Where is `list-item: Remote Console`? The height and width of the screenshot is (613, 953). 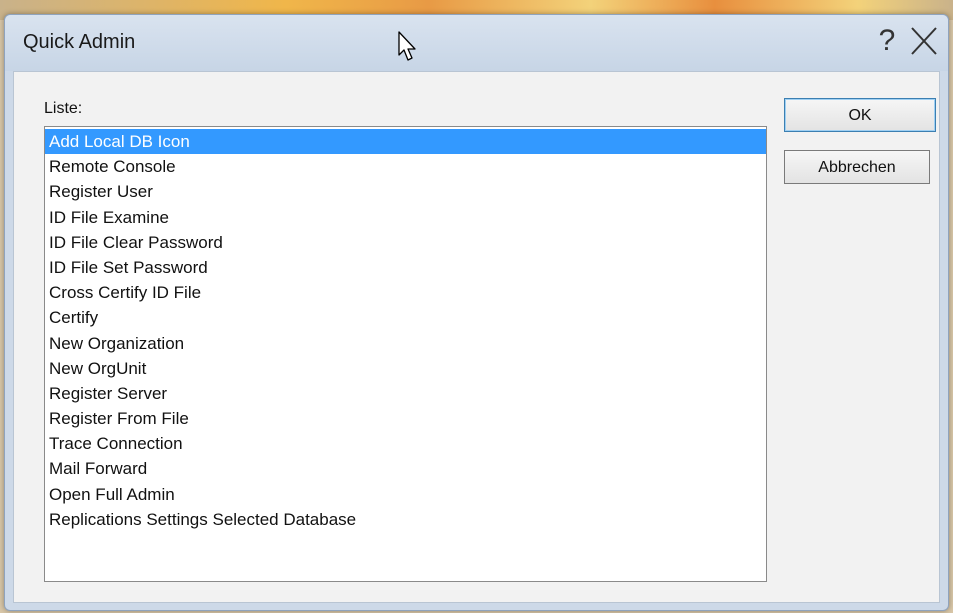
list-item: Remote Console is located at coordinates (405, 166).